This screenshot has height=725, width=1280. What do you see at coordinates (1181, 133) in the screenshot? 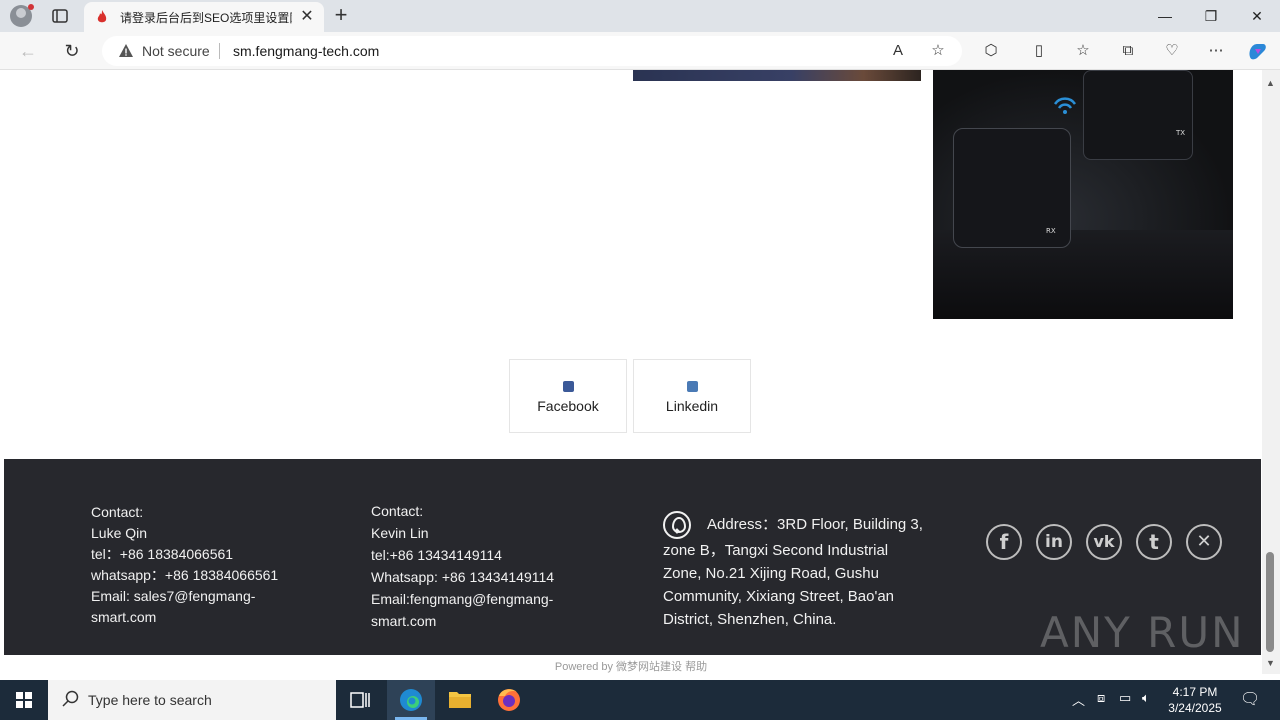
I see `tx-label: TX` at bounding box center [1181, 133].